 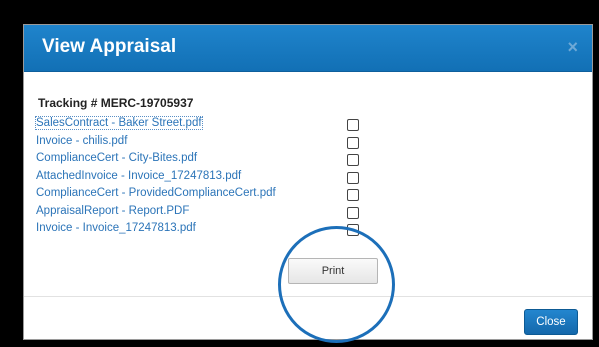 I want to click on dialog-footer: Close, so click(x=308, y=317).